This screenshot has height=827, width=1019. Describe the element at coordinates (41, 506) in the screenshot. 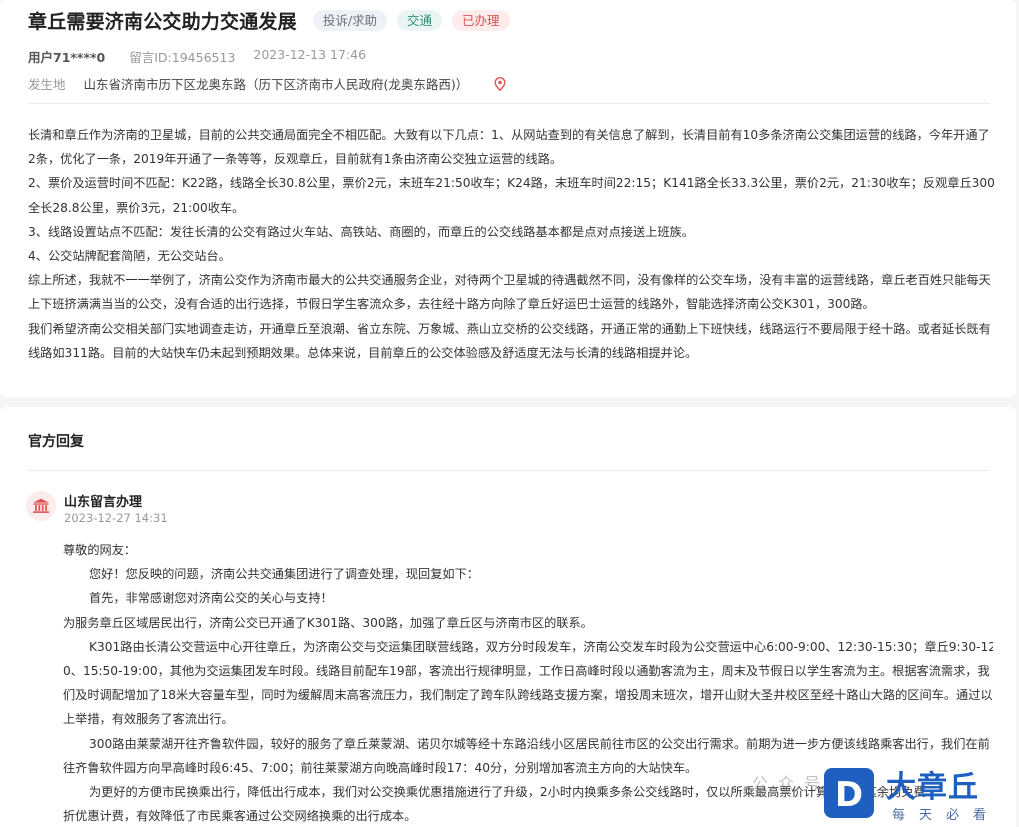

I see `government-building-icon` at that location.